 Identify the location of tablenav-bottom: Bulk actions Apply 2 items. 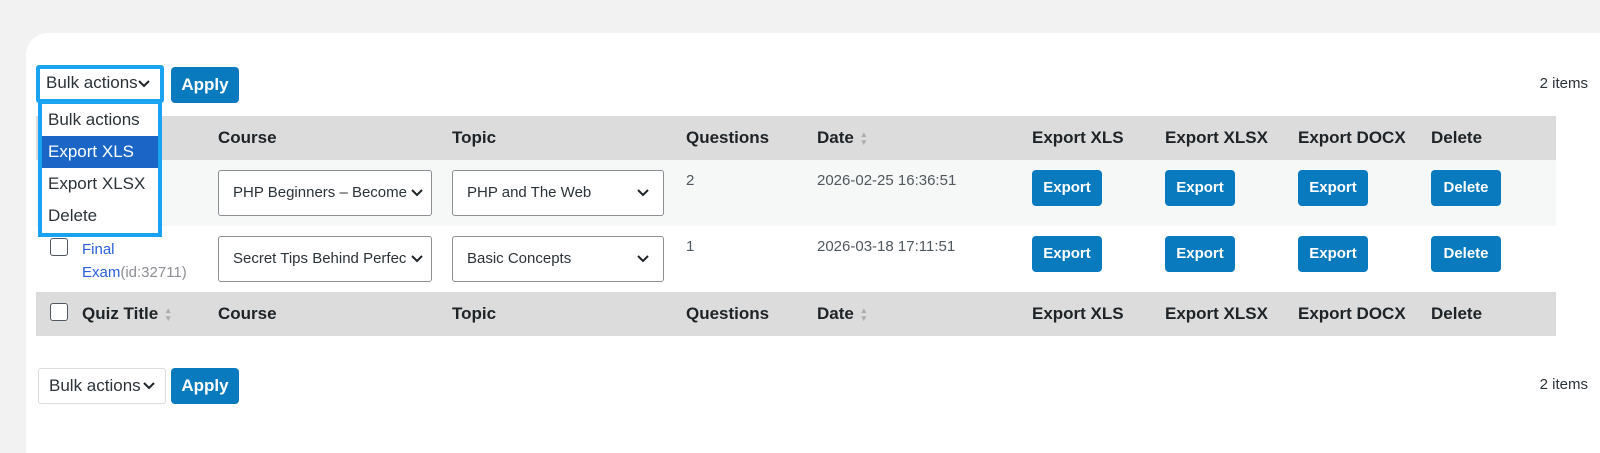
(813, 386).